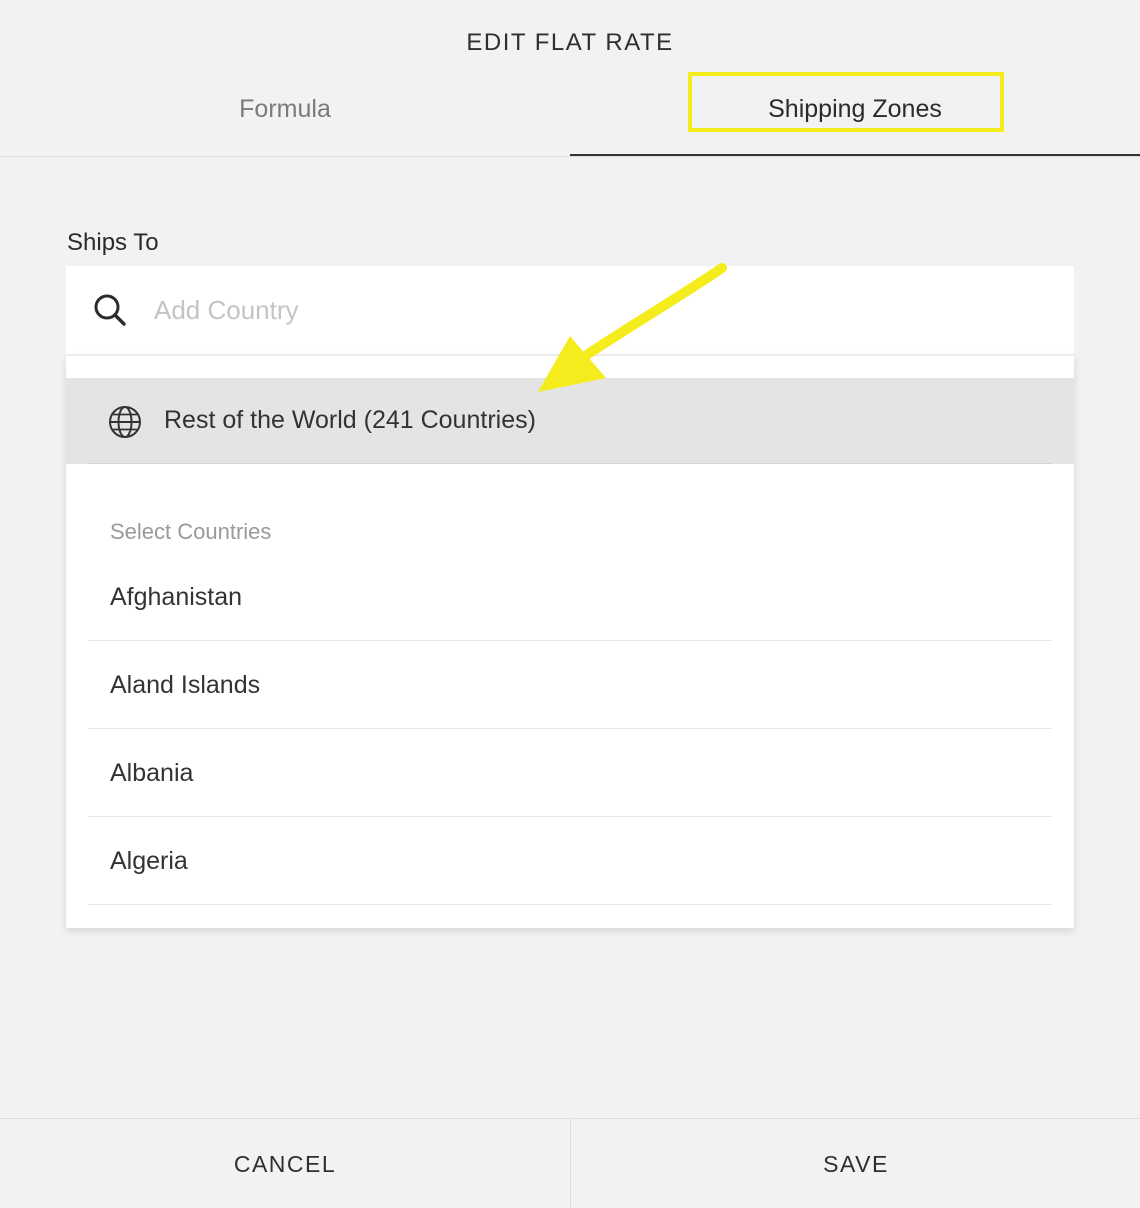 This screenshot has height=1208, width=1140. I want to click on divider, so click(570, 463).